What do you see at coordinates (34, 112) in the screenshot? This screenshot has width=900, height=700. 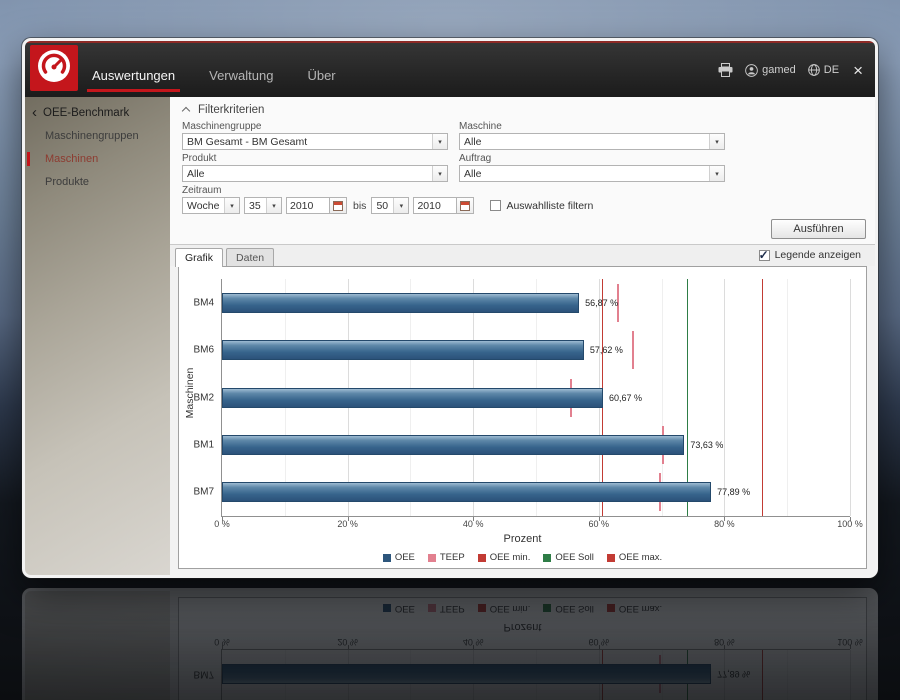 I see `chevron-left-icon: ‹` at bounding box center [34, 112].